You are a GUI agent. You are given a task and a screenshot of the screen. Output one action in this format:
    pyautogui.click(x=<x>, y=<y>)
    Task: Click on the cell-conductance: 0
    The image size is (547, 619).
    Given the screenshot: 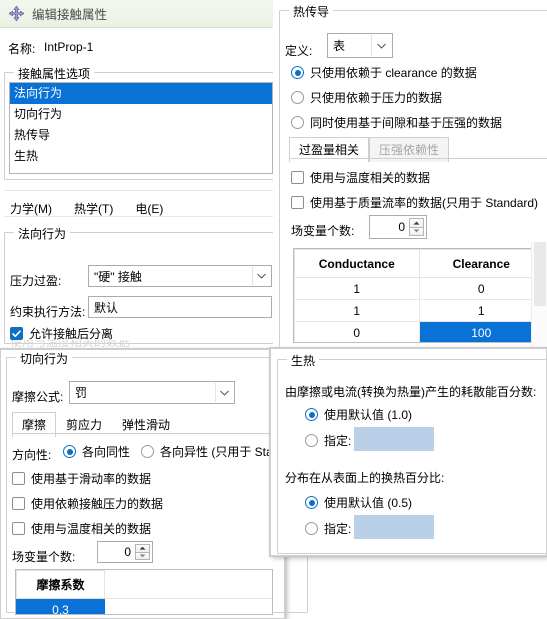 What is the action you would take?
    pyautogui.click(x=357, y=331)
    